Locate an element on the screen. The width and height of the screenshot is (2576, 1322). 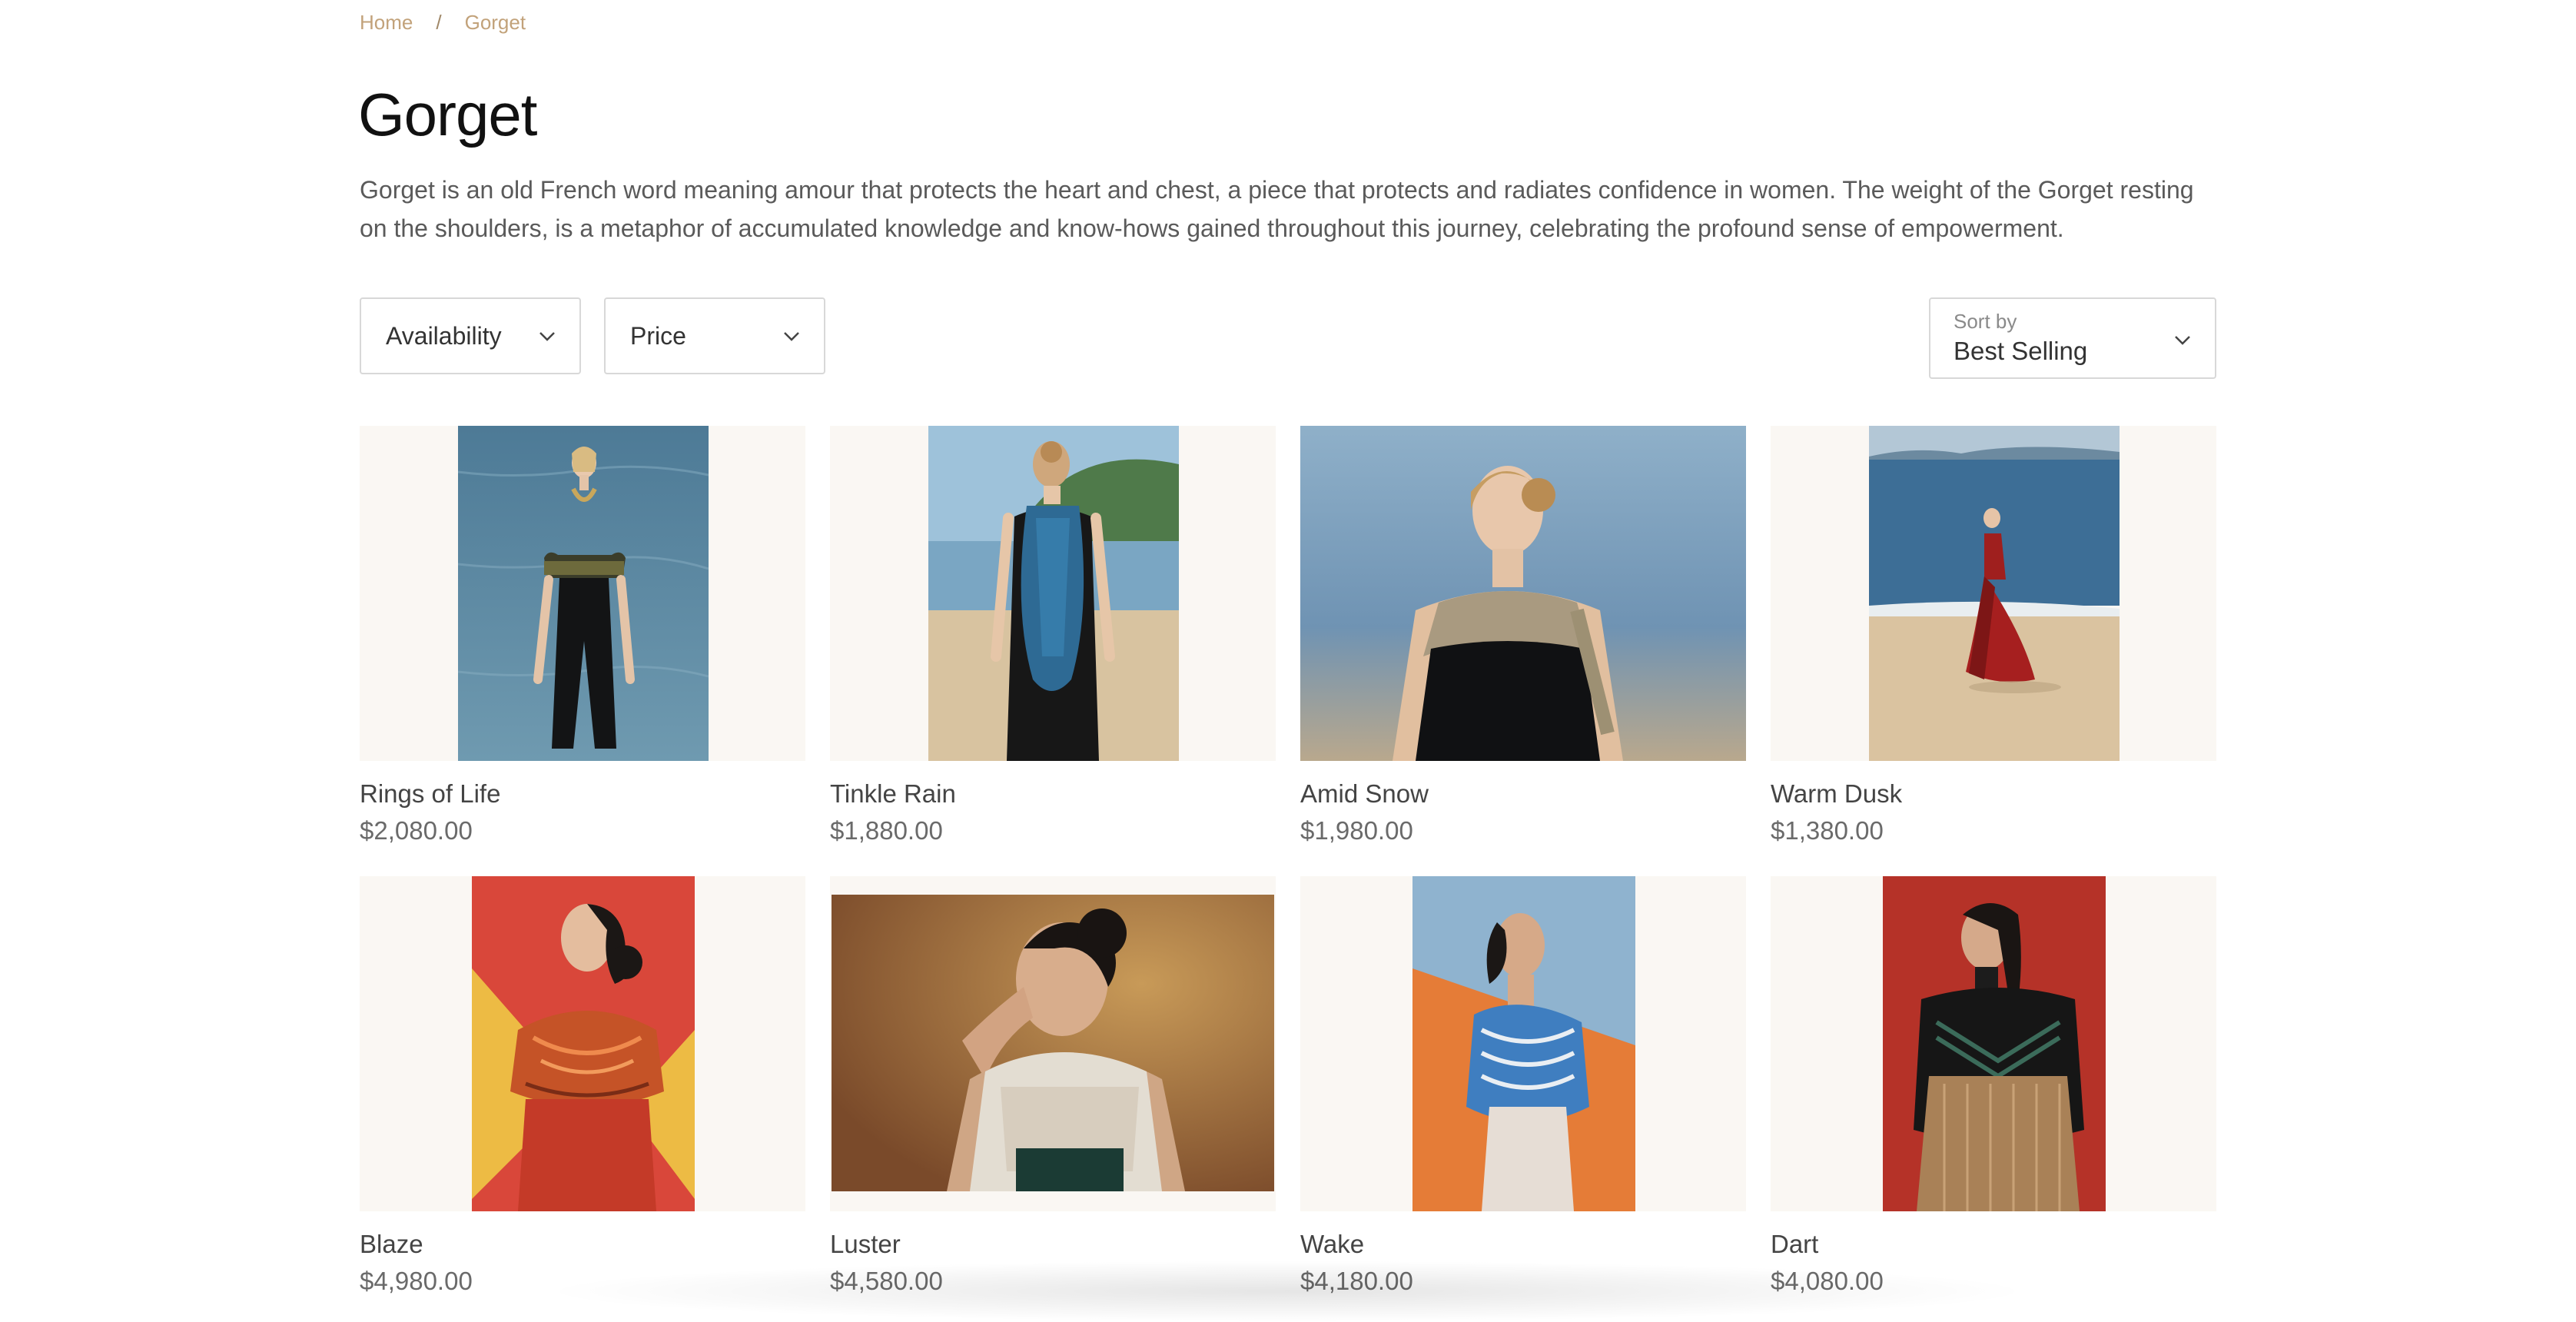
page-title: Gorget is located at coordinates (448, 115).